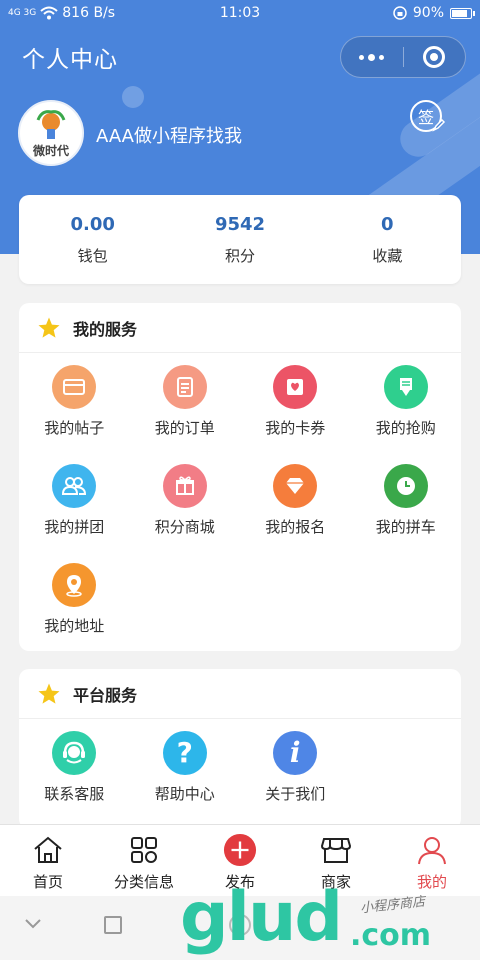 The image size is (480, 960). Describe the element at coordinates (240, 850) in the screenshot. I see `plus-icon` at that location.